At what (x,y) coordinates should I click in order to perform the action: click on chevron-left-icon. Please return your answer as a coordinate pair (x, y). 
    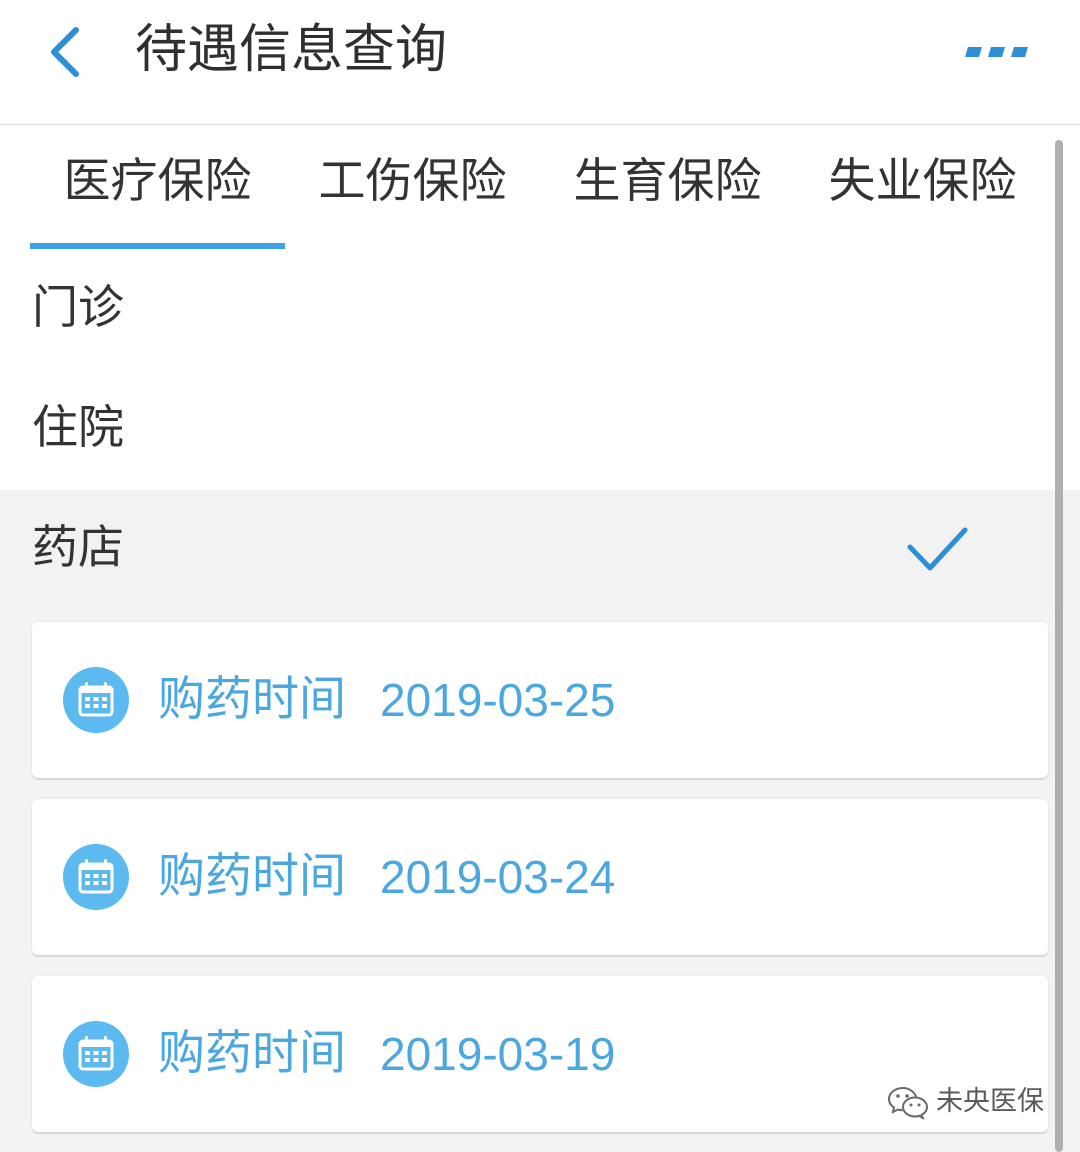
    Looking at the image, I should click on (65, 52).